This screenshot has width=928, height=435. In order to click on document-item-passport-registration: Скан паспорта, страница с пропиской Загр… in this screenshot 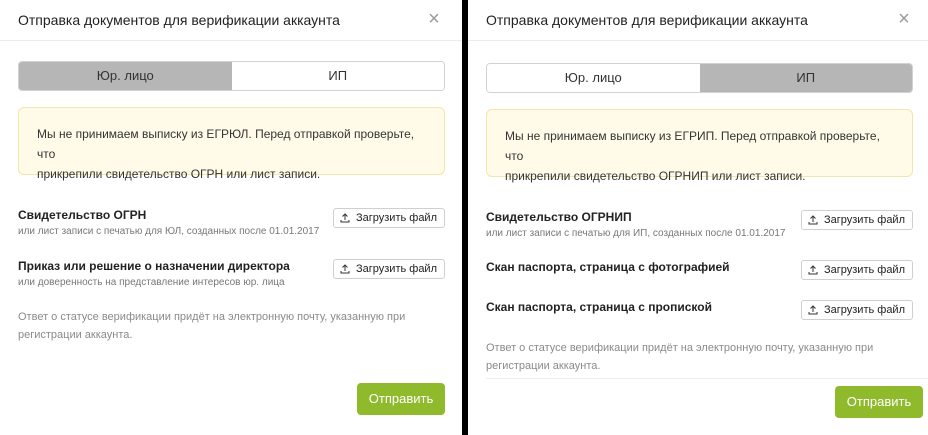, I will do `click(699, 310)`.